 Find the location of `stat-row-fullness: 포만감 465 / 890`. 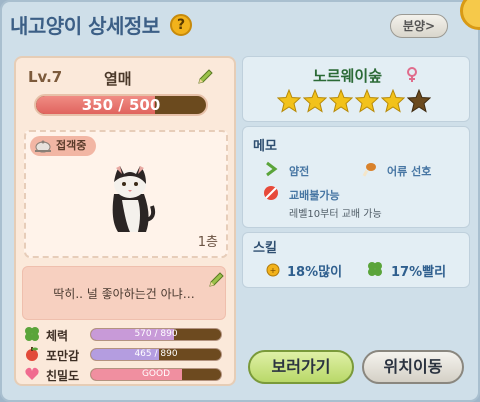

stat-row-fullness: 포만감 465 / 890 is located at coordinates (129, 354).